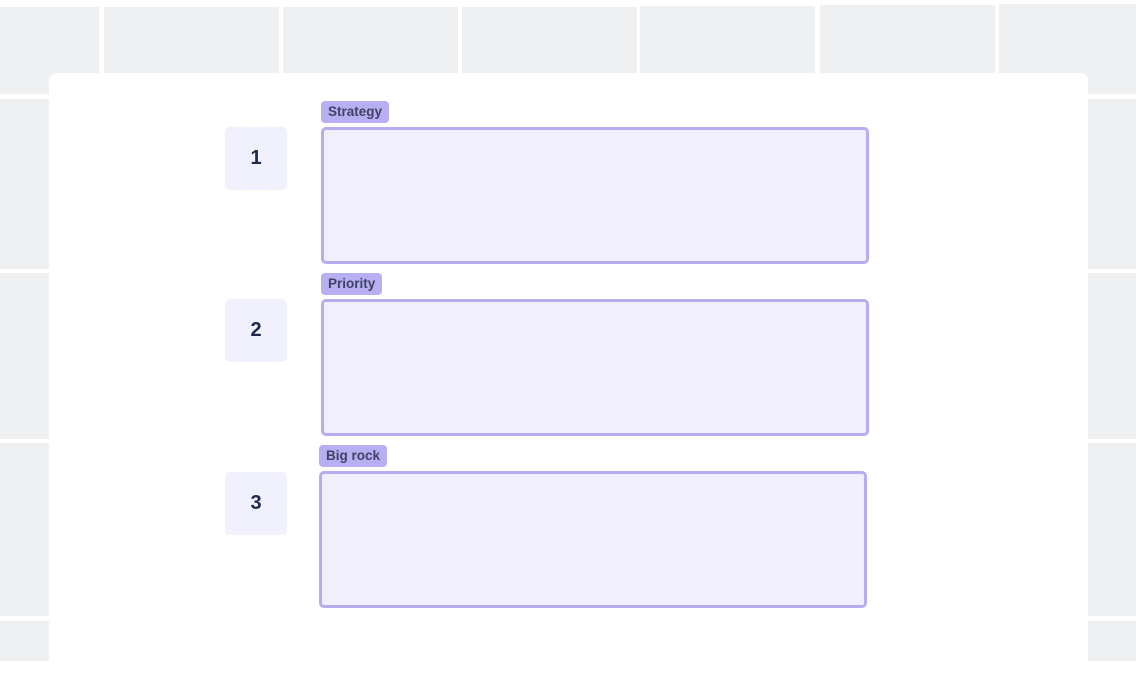  I want to click on row-tag-label: Priority, so click(352, 284).